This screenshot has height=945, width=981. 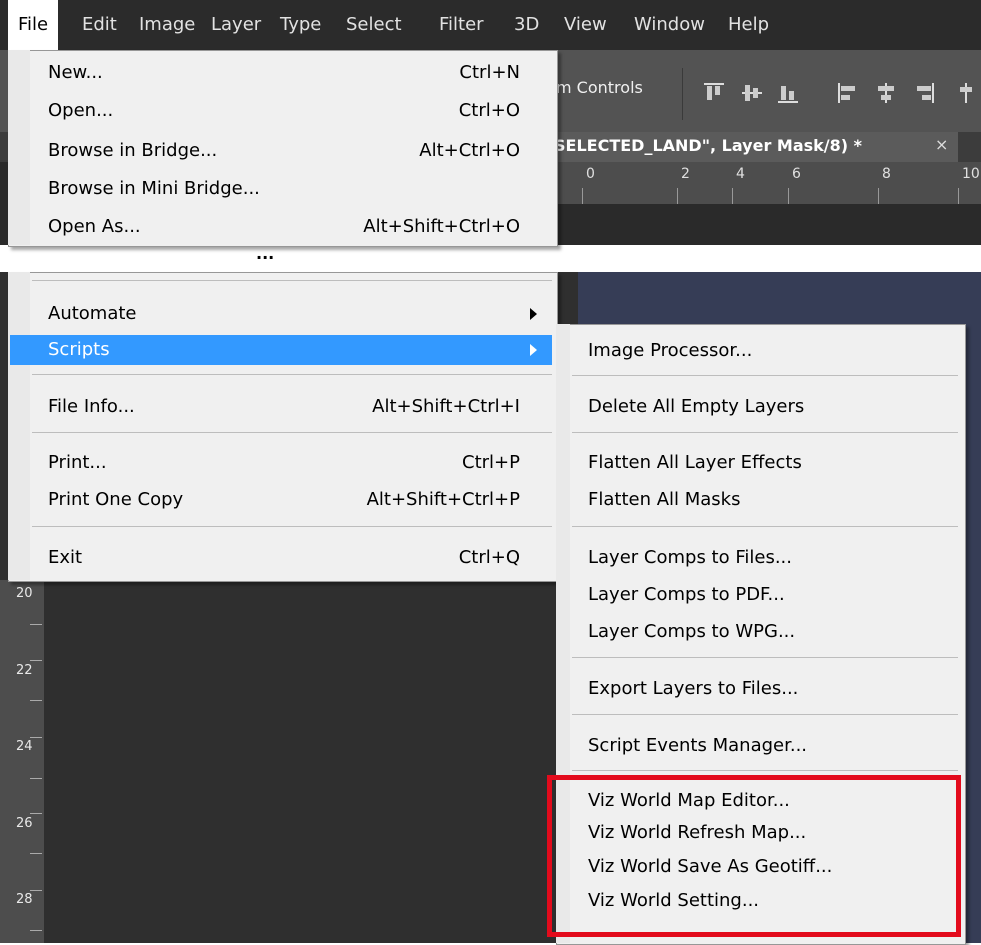 I want to click on annotation-highlight-box, so click(x=754, y=856).